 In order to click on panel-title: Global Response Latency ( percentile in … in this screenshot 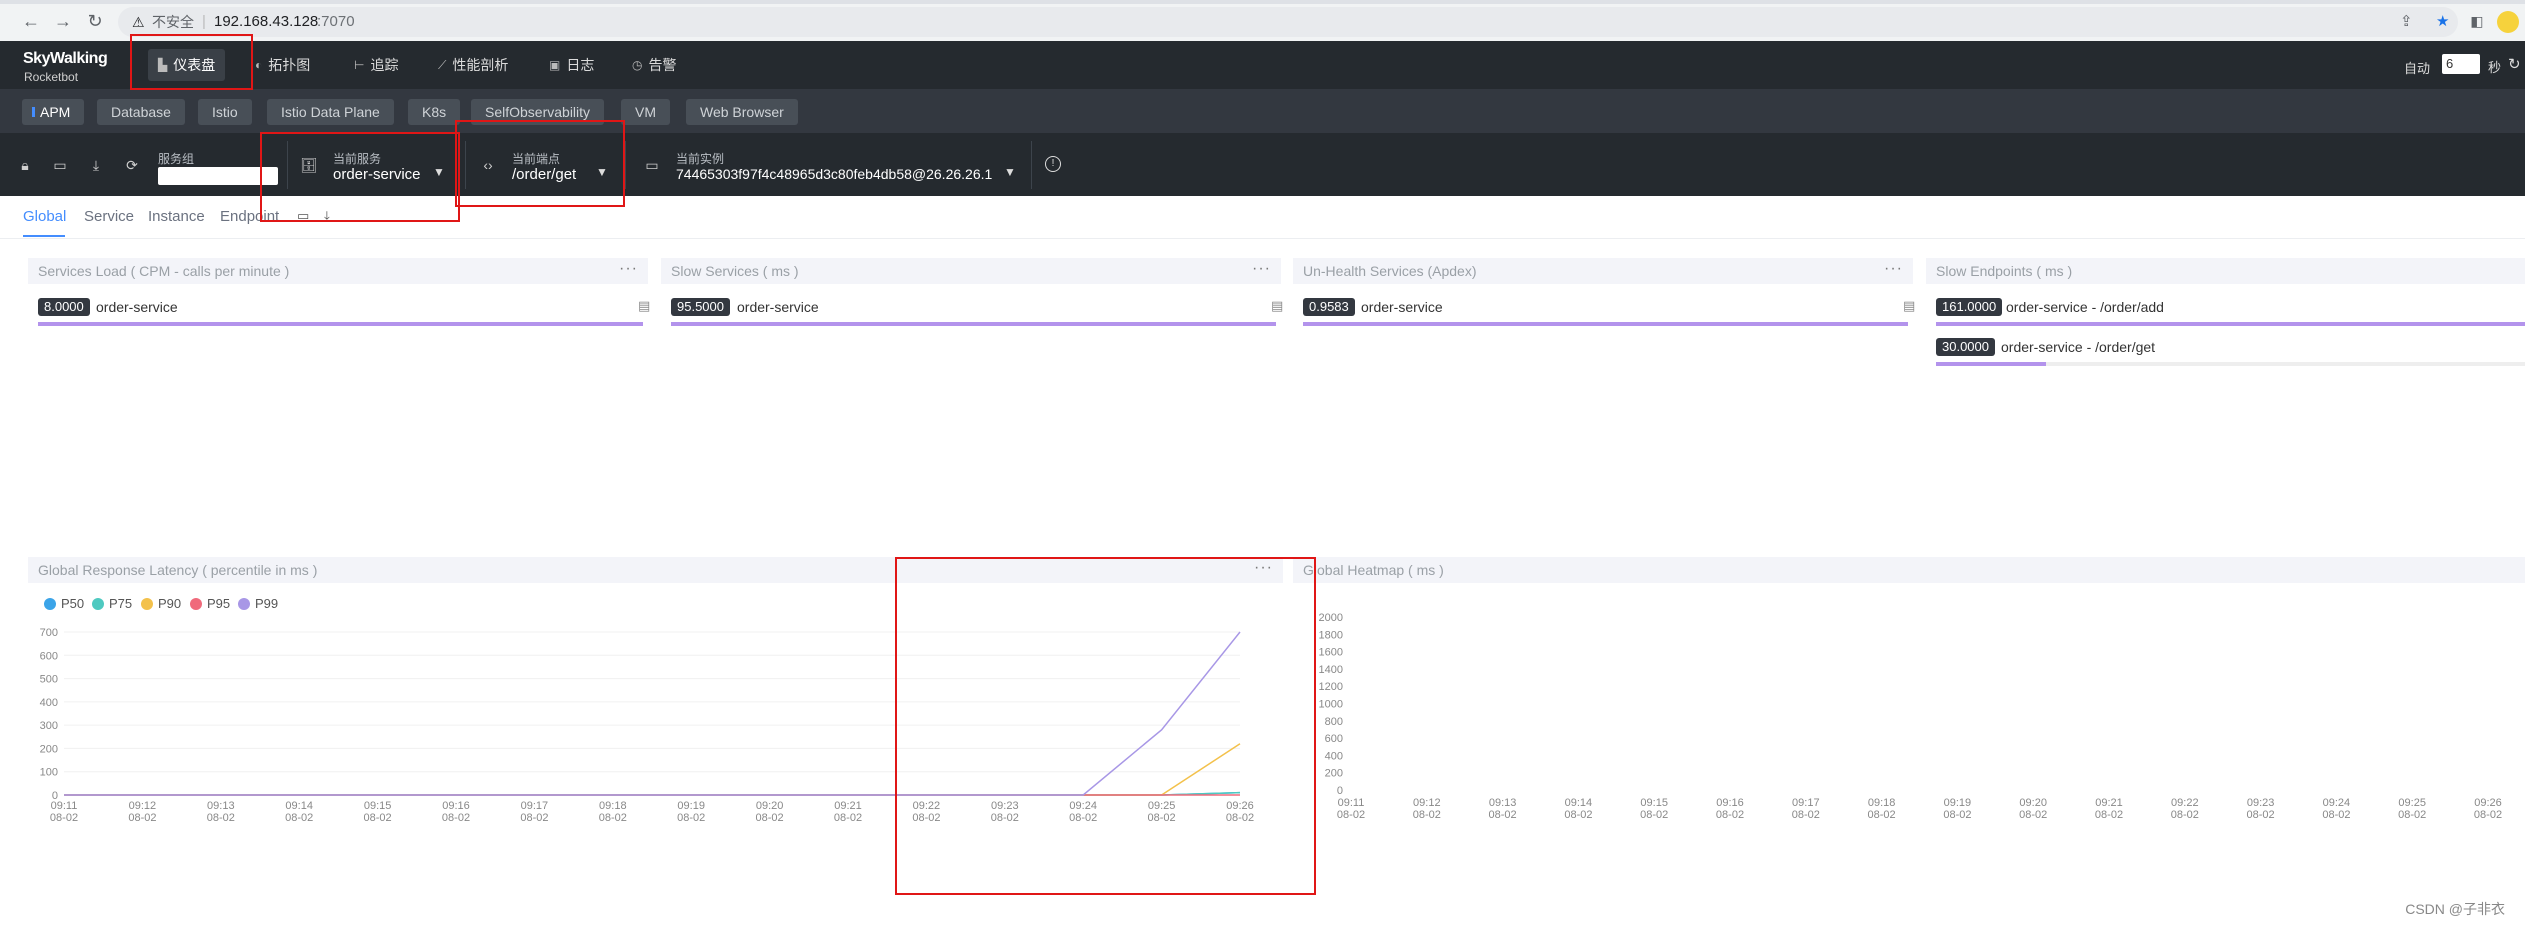, I will do `click(178, 570)`.